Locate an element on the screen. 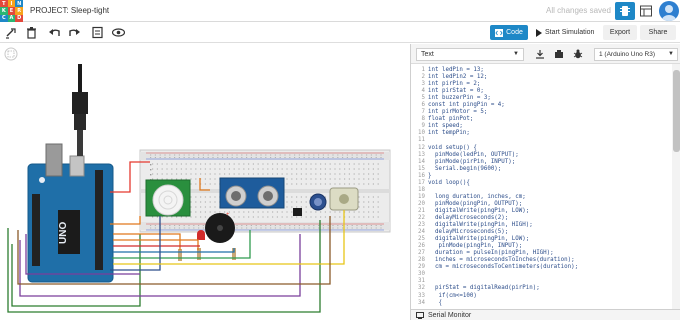  line-text: Serial.begin(9600); is located at coordinates (465, 168).